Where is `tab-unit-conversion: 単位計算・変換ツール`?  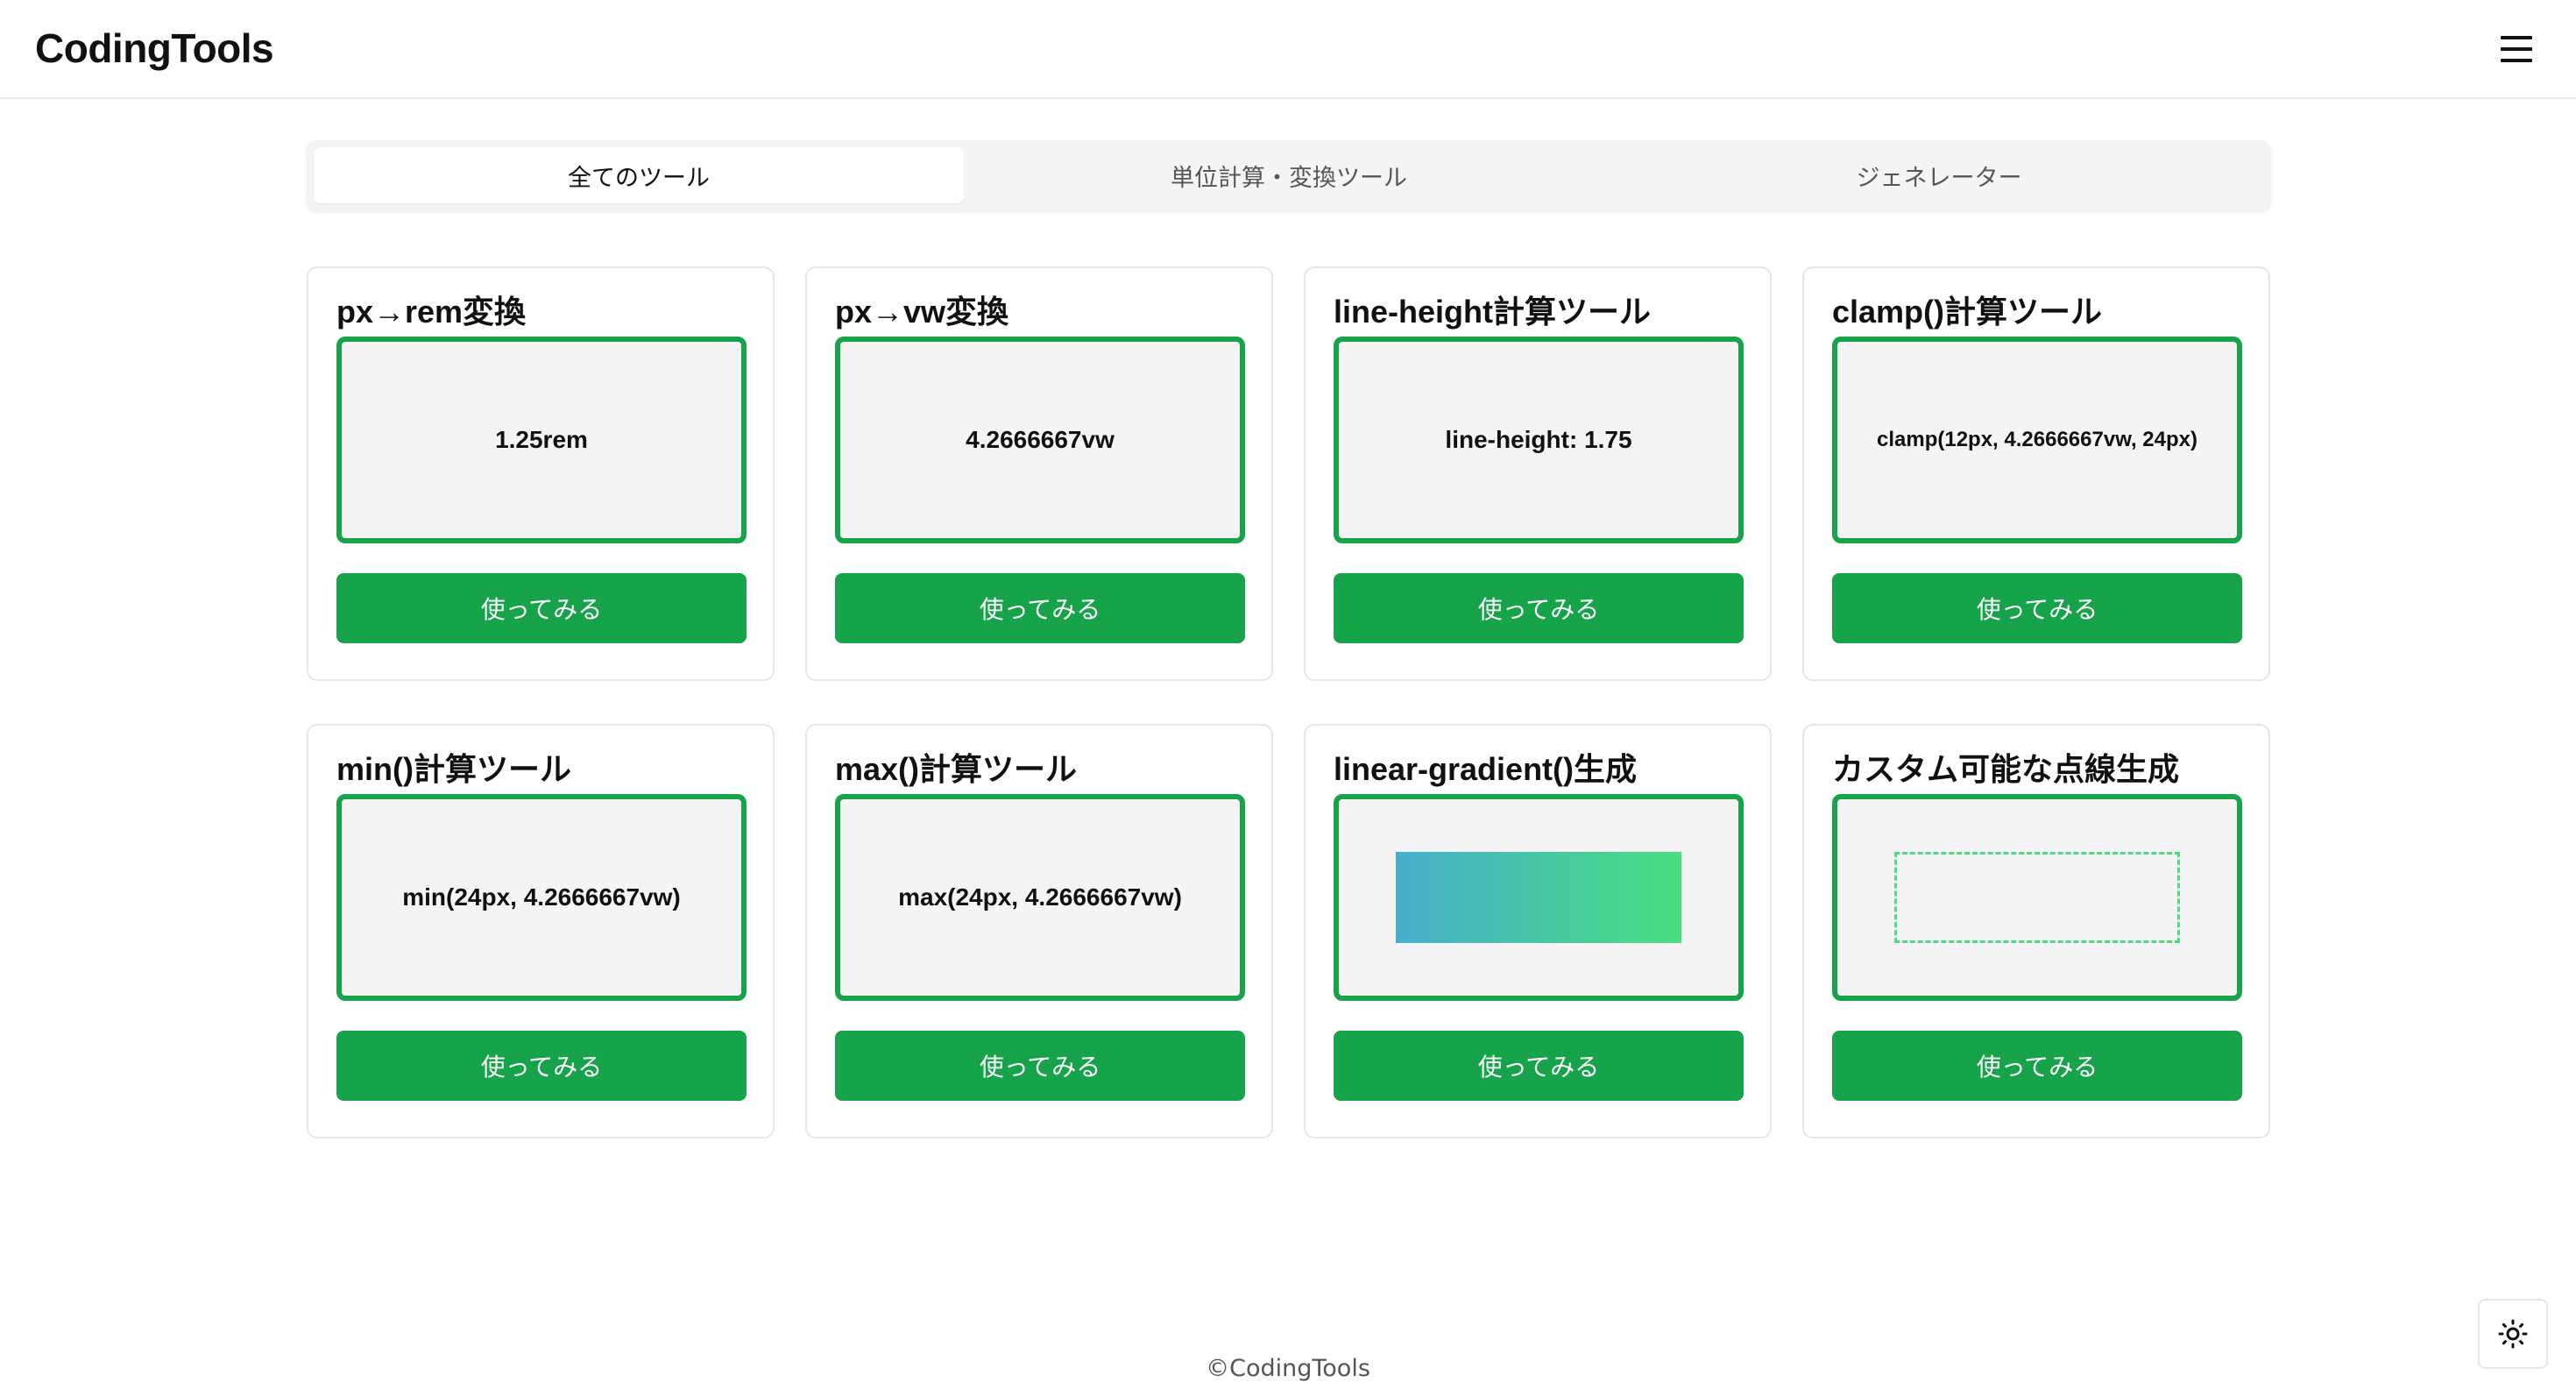 tab-unit-conversion: 単位計算・変換ツール is located at coordinates (1289, 175).